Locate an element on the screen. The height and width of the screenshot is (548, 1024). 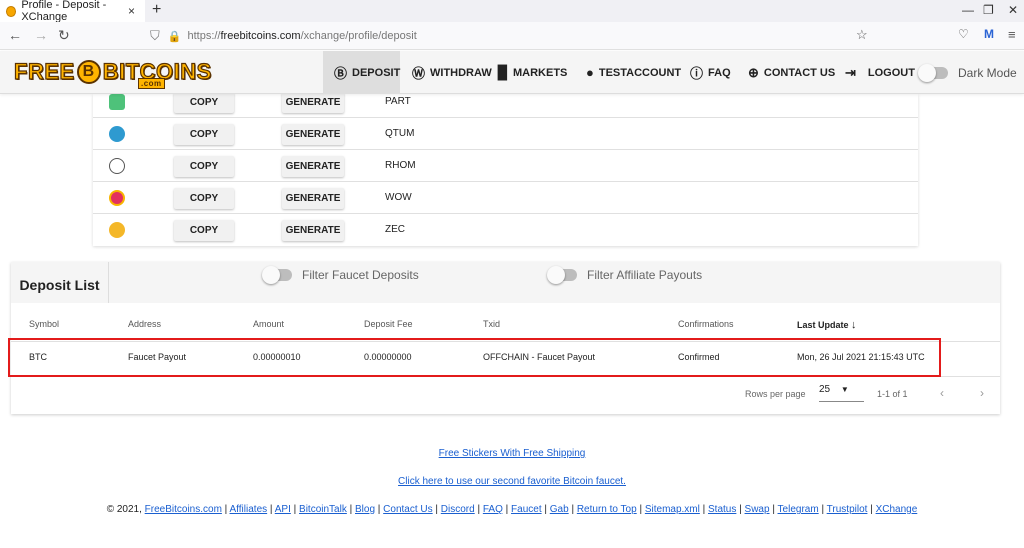
column-header-address: Address is located at coordinates (144, 324).